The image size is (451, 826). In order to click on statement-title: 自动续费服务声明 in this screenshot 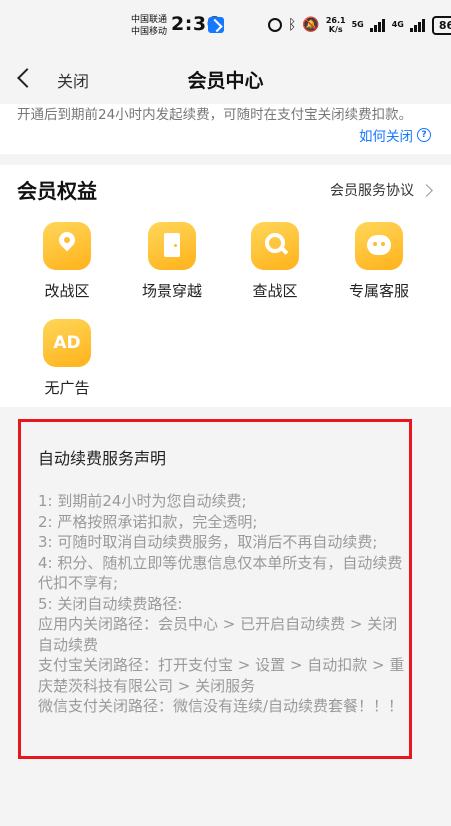, I will do `click(102, 458)`.